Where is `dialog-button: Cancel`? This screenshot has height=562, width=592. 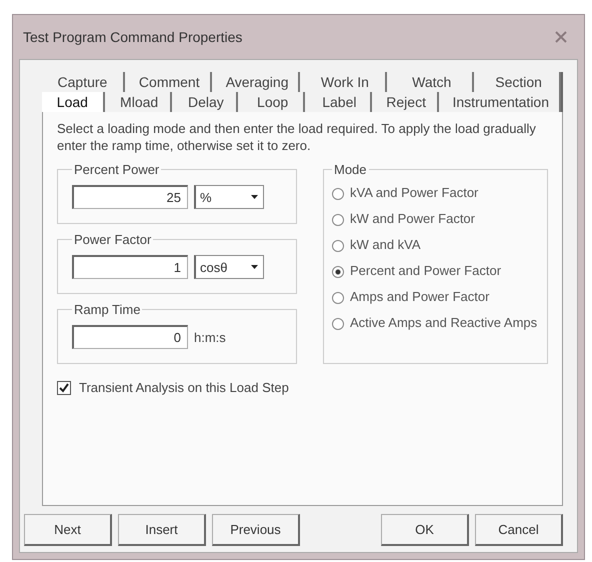
dialog-button: Cancel is located at coordinates (519, 530).